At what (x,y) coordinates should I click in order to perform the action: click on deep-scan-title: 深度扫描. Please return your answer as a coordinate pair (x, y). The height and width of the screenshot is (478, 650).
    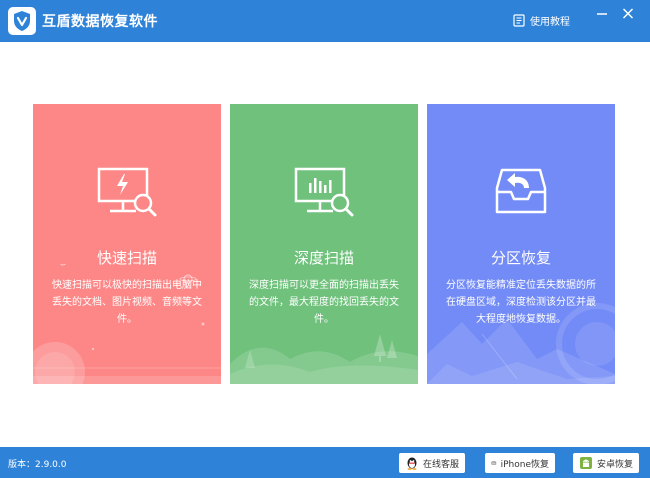
    Looking at the image, I should click on (323, 258).